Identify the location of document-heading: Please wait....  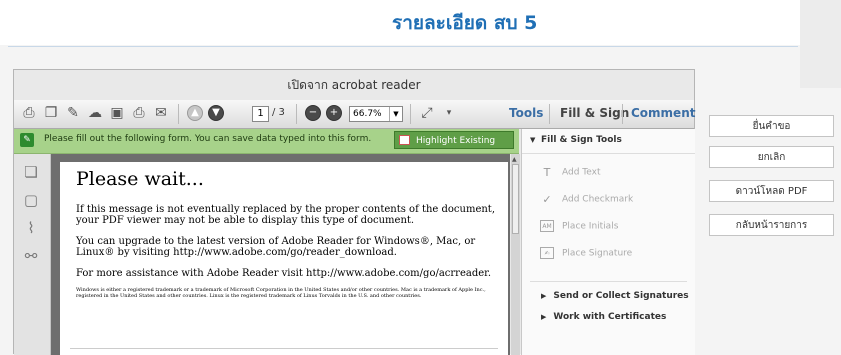
(140, 179).